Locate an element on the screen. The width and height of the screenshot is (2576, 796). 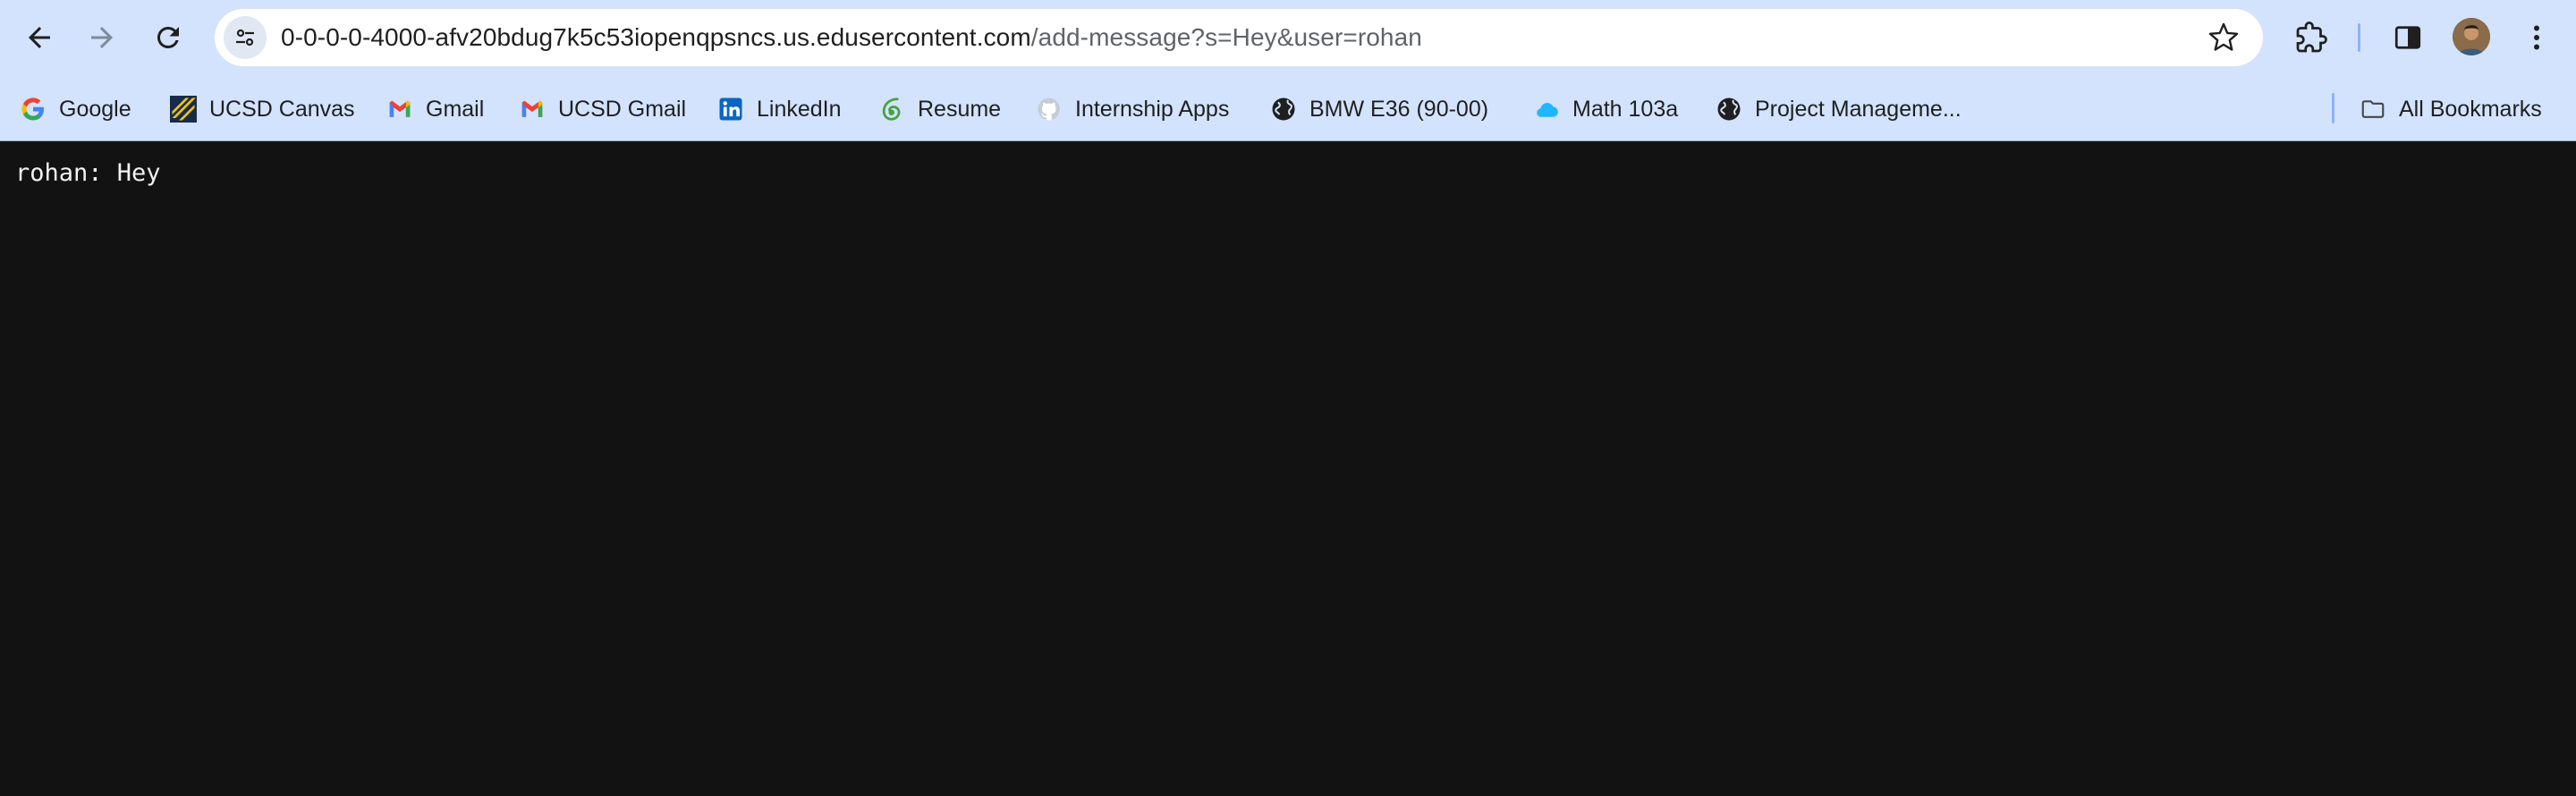
reload-button is located at coordinates (168, 38).